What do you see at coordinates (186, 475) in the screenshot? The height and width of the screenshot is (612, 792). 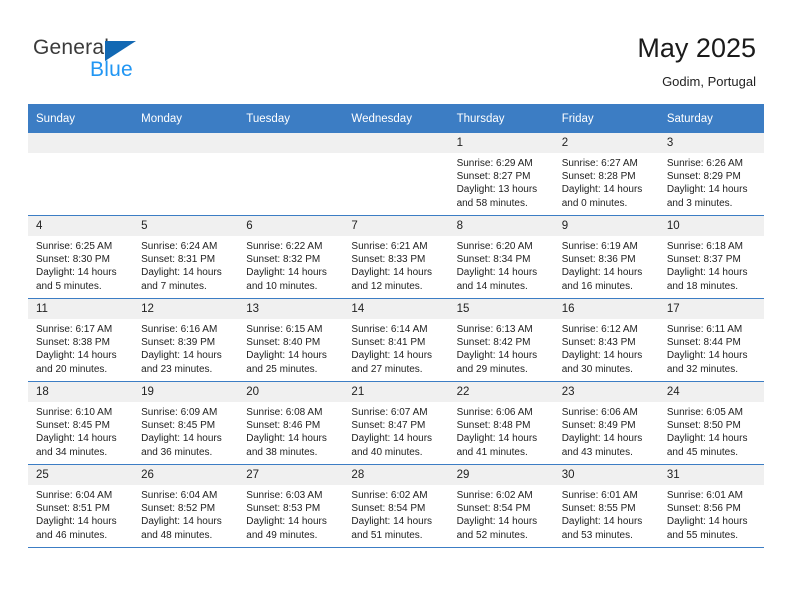 I see `day-number: 26` at bounding box center [186, 475].